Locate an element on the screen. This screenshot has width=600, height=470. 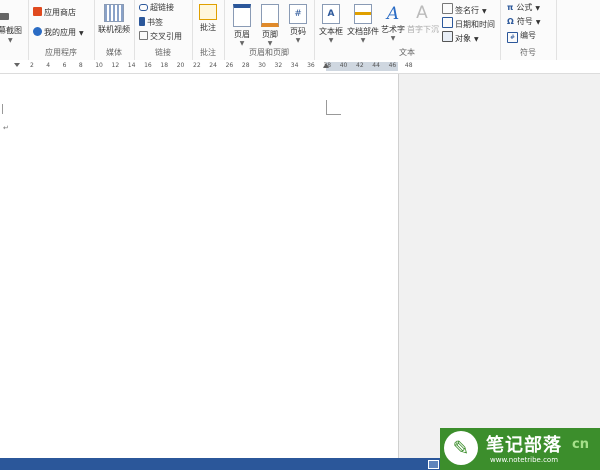
group-screenshot: 幕截图 ▼ is located at coordinates (14, 30).